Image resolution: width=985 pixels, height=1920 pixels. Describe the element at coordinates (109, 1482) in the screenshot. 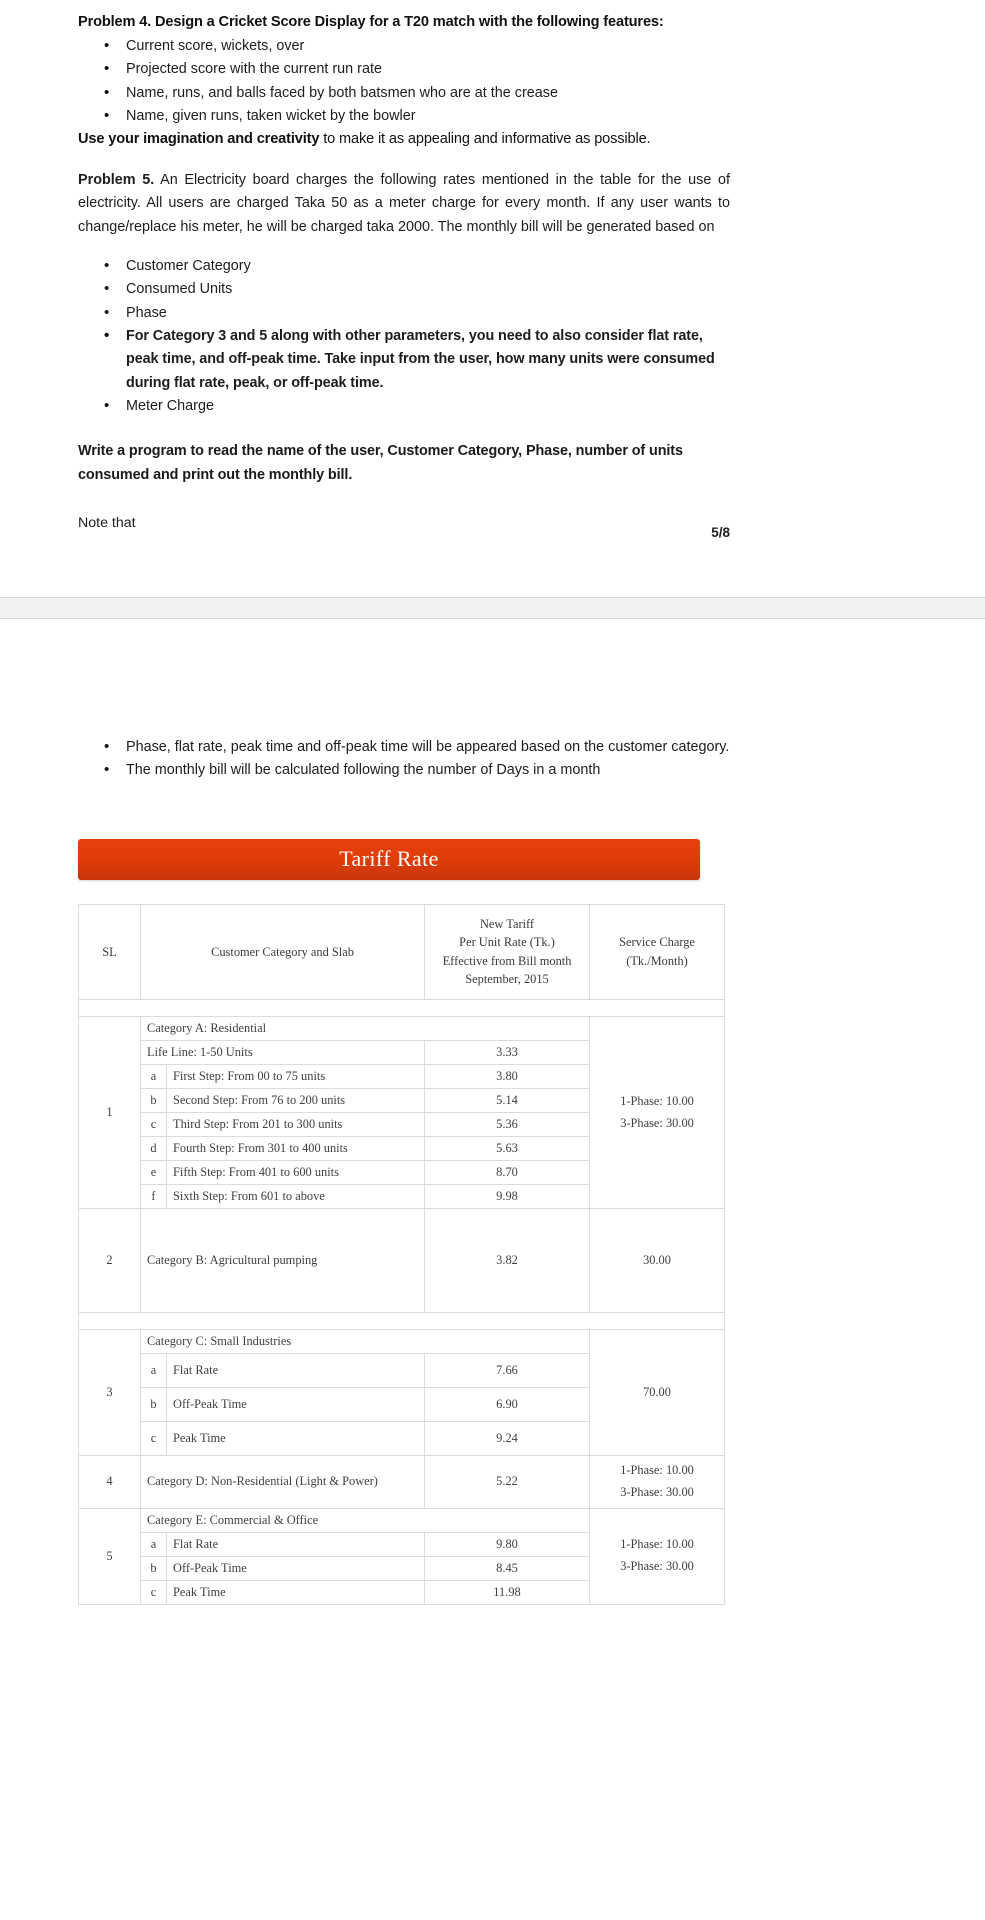

I see `row-sl-4: 4` at that location.